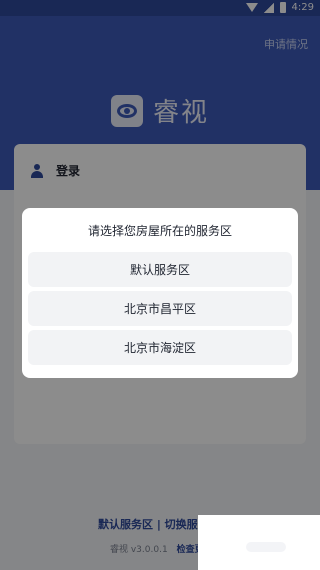 The height and width of the screenshot is (570, 320). What do you see at coordinates (160, 269) in the screenshot?
I see `option-default-area: 默认服务区` at bounding box center [160, 269].